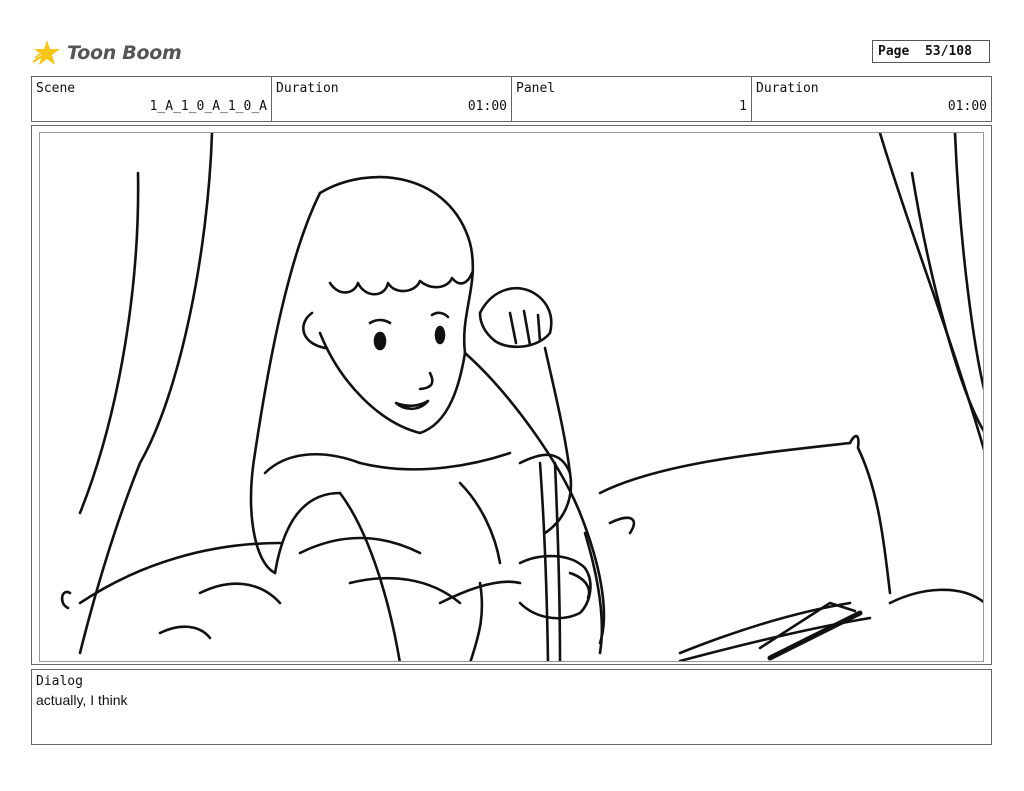 The height and width of the screenshot is (791, 1024). I want to click on scene-label: Scene, so click(56, 88).